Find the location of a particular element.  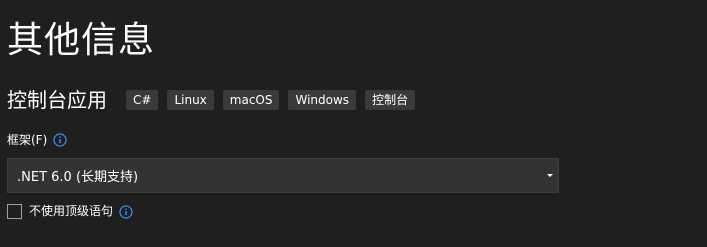

tag-linux: Linux is located at coordinates (190, 100).